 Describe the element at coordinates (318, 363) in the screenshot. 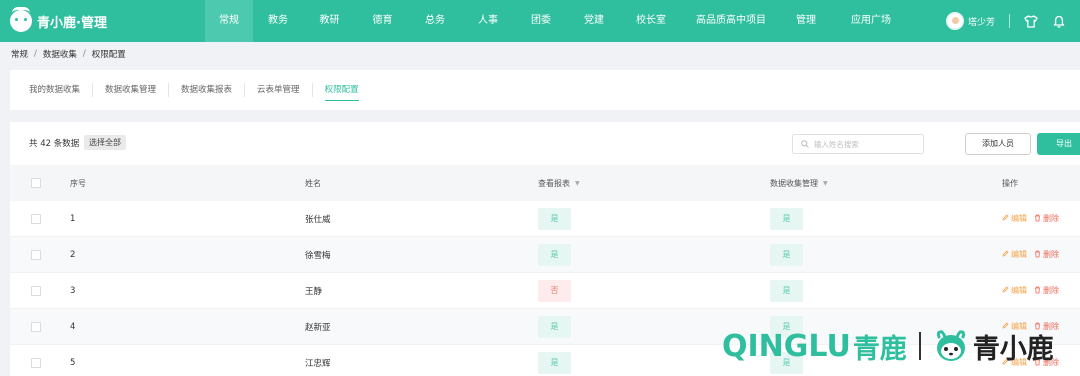

I see `cell-name: 江忠辉` at that location.